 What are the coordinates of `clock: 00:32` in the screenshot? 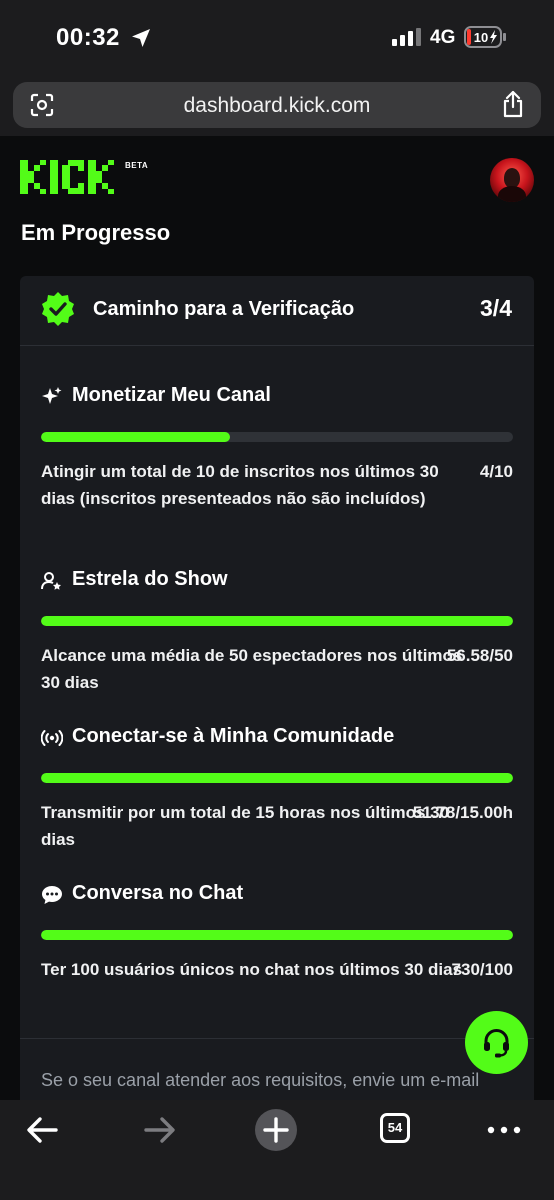 It's located at (88, 37).